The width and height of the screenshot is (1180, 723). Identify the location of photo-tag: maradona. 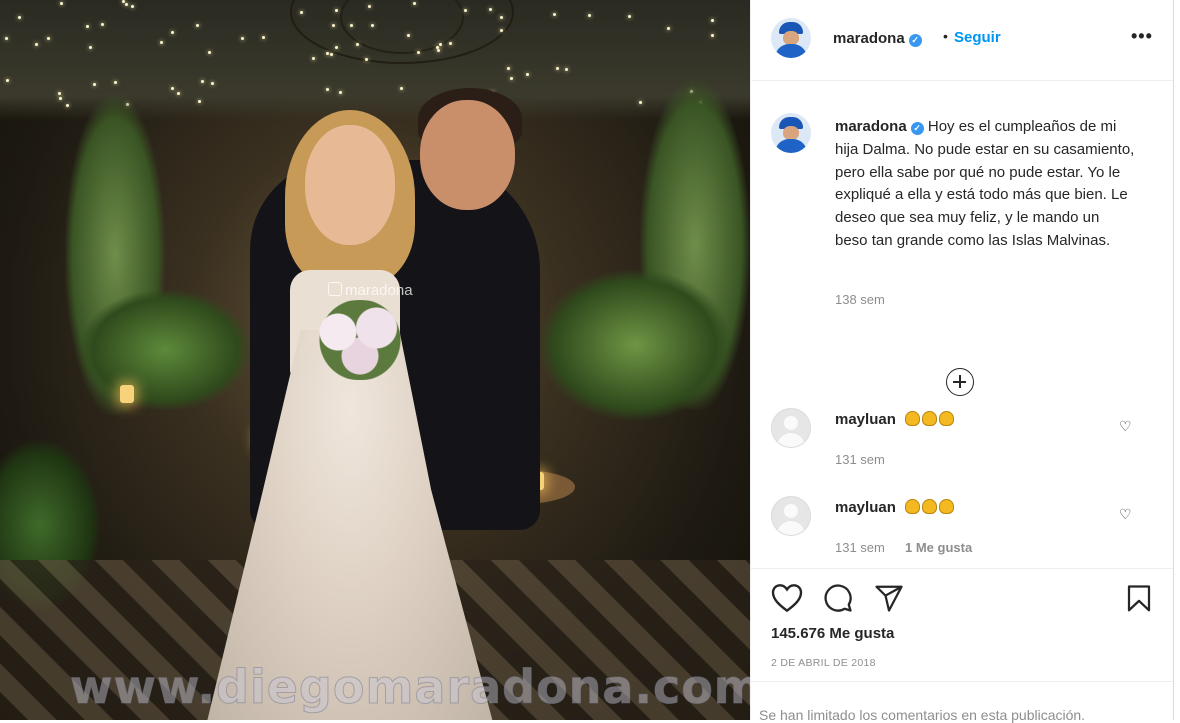
(370, 290).